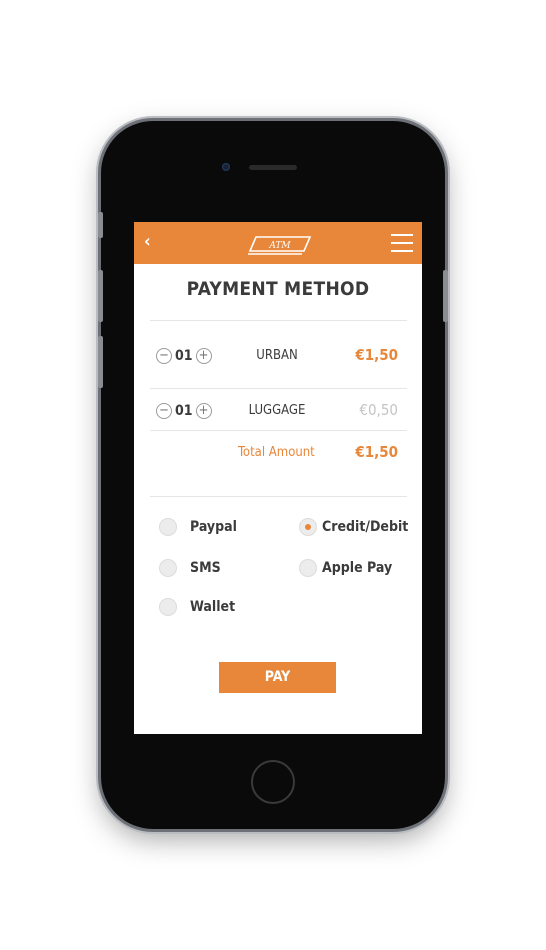 This screenshot has height=950, width=546. Describe the element at coordinates (100, 296) in the screenshot. I see `volume-up-button` at that location.